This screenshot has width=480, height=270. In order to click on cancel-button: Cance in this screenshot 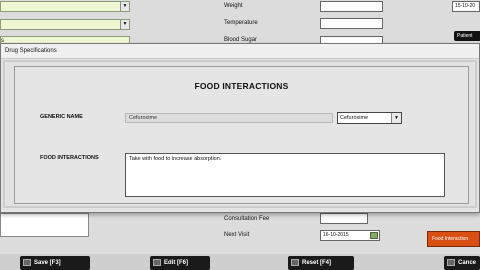, I will do `click(462, 263)`.